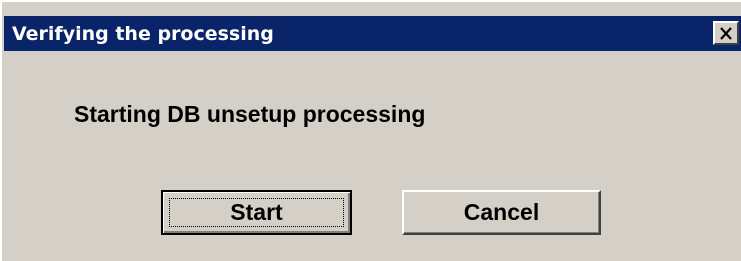 The image size is (741, 261). I want to click on start-button-label: Start, so click(256, 212).